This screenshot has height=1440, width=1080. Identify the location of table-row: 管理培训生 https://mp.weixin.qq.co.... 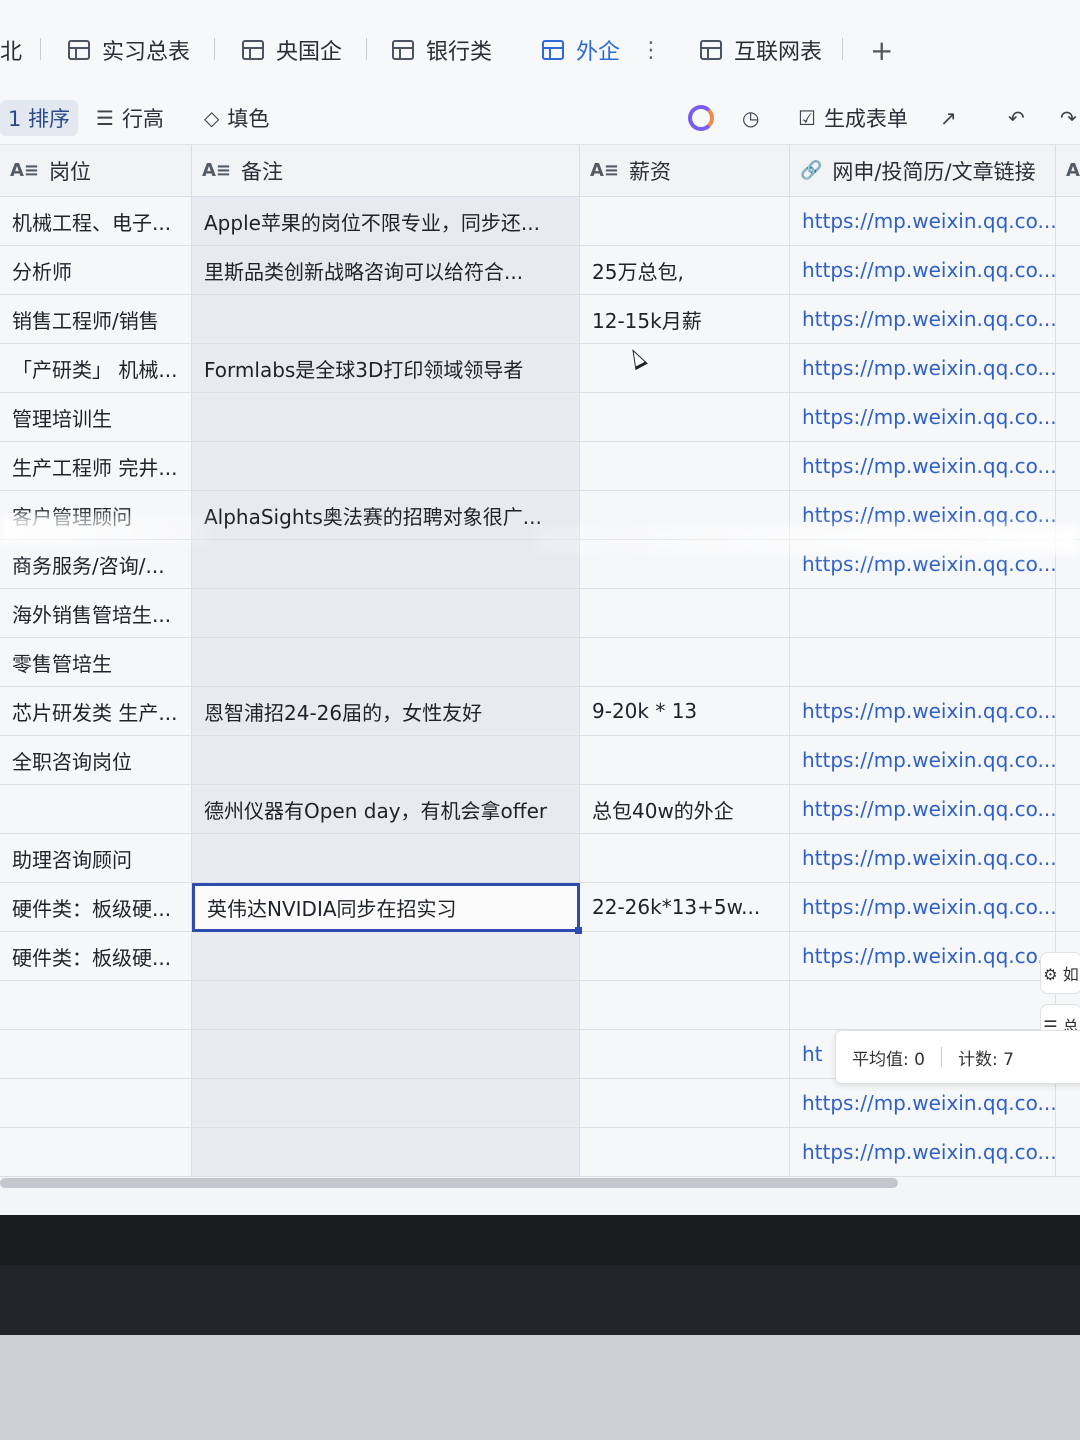
(540, 417).